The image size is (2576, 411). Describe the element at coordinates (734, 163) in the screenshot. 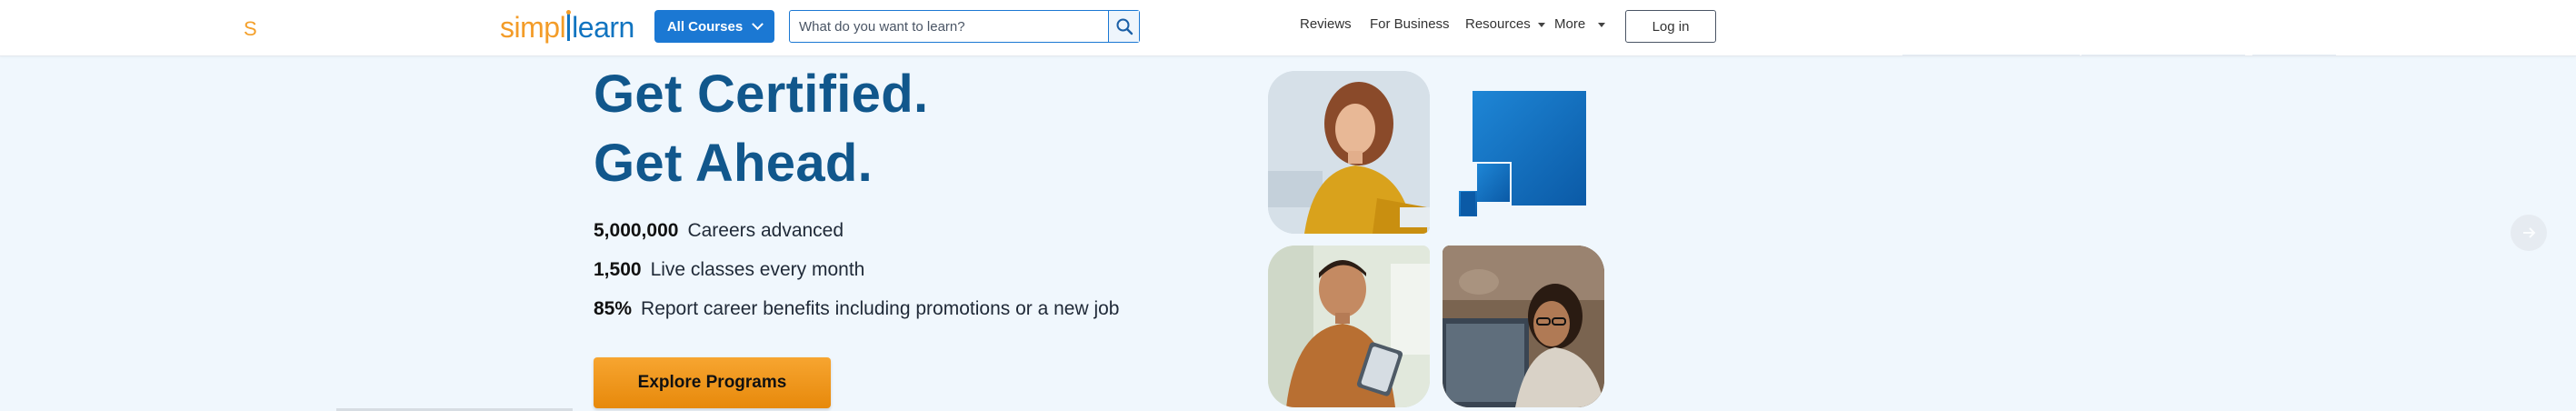

I see `hero-title-line2: Get Ahead.` at that location.